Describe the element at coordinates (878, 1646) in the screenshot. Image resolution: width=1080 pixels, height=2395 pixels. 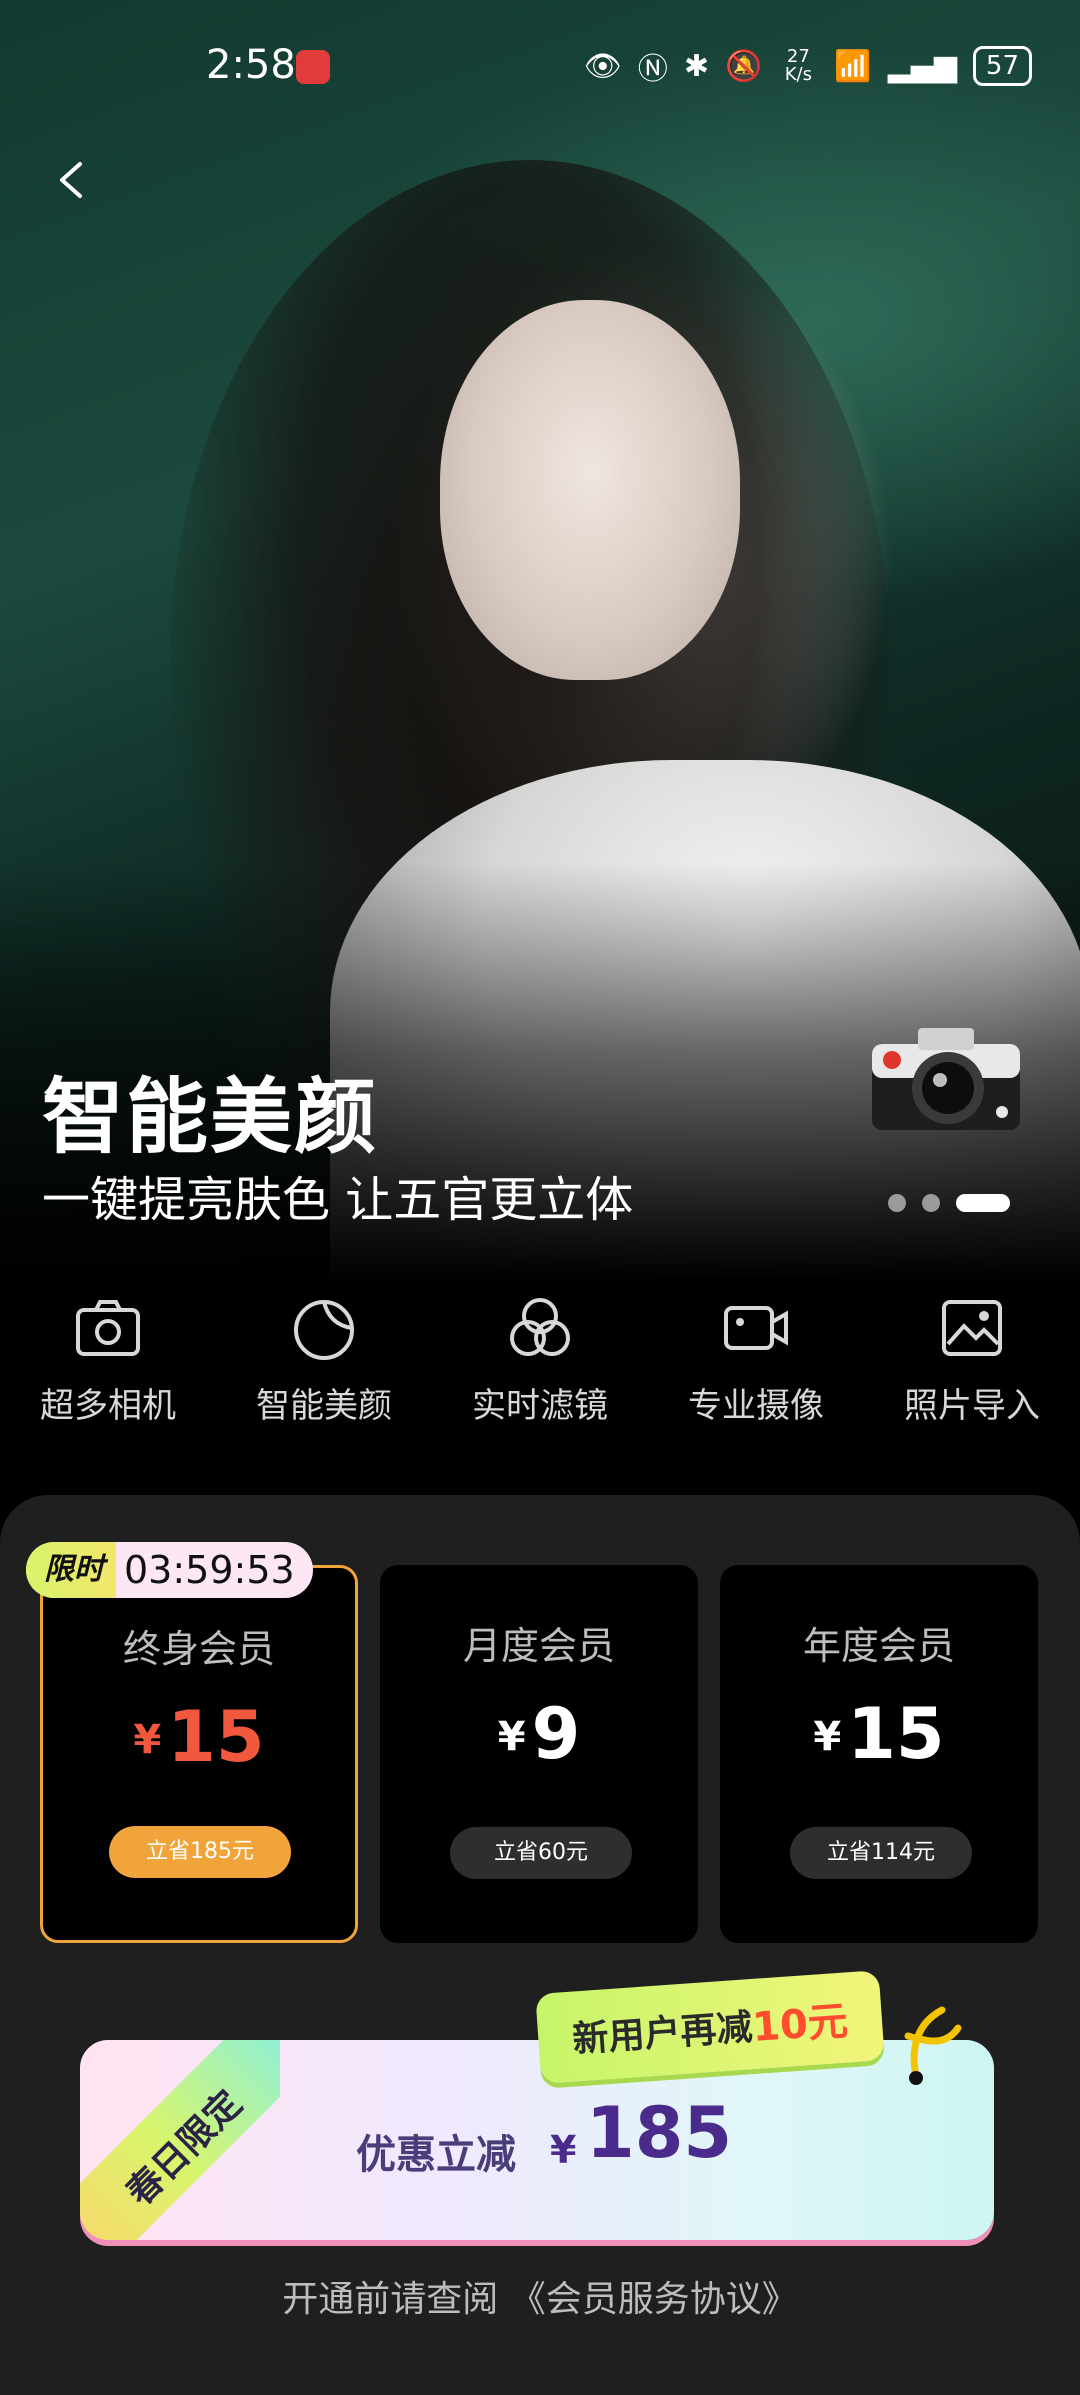
I see `plan-name: 年度会员` at that location.